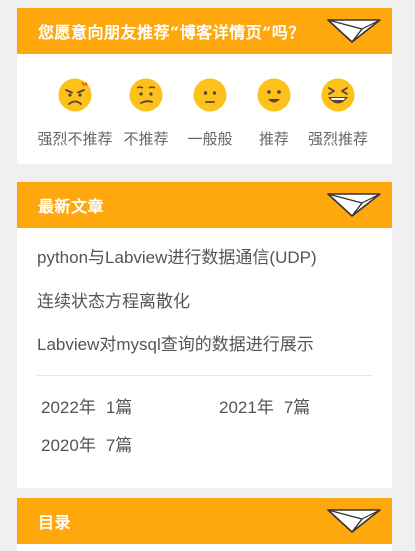  Describe the element at coordinates (71, 206) in the screenshot. I see `articles-title: 最新文章` at that location.